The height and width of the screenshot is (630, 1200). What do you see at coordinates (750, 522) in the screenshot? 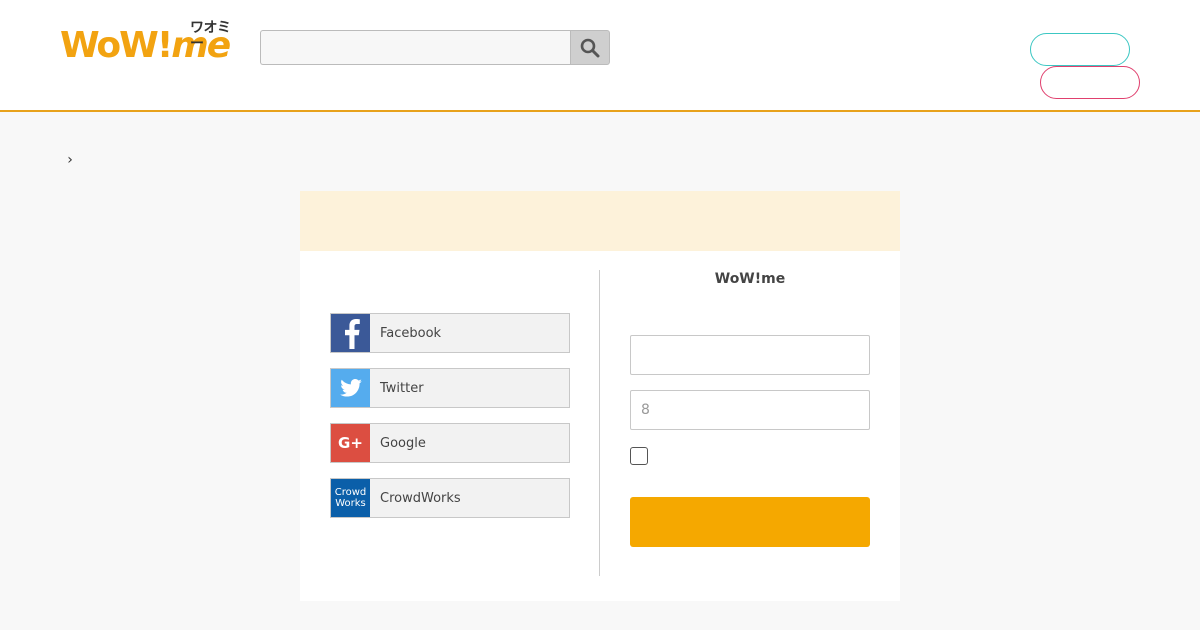
I see `login-submit-button` at bounding box center [750, 522].